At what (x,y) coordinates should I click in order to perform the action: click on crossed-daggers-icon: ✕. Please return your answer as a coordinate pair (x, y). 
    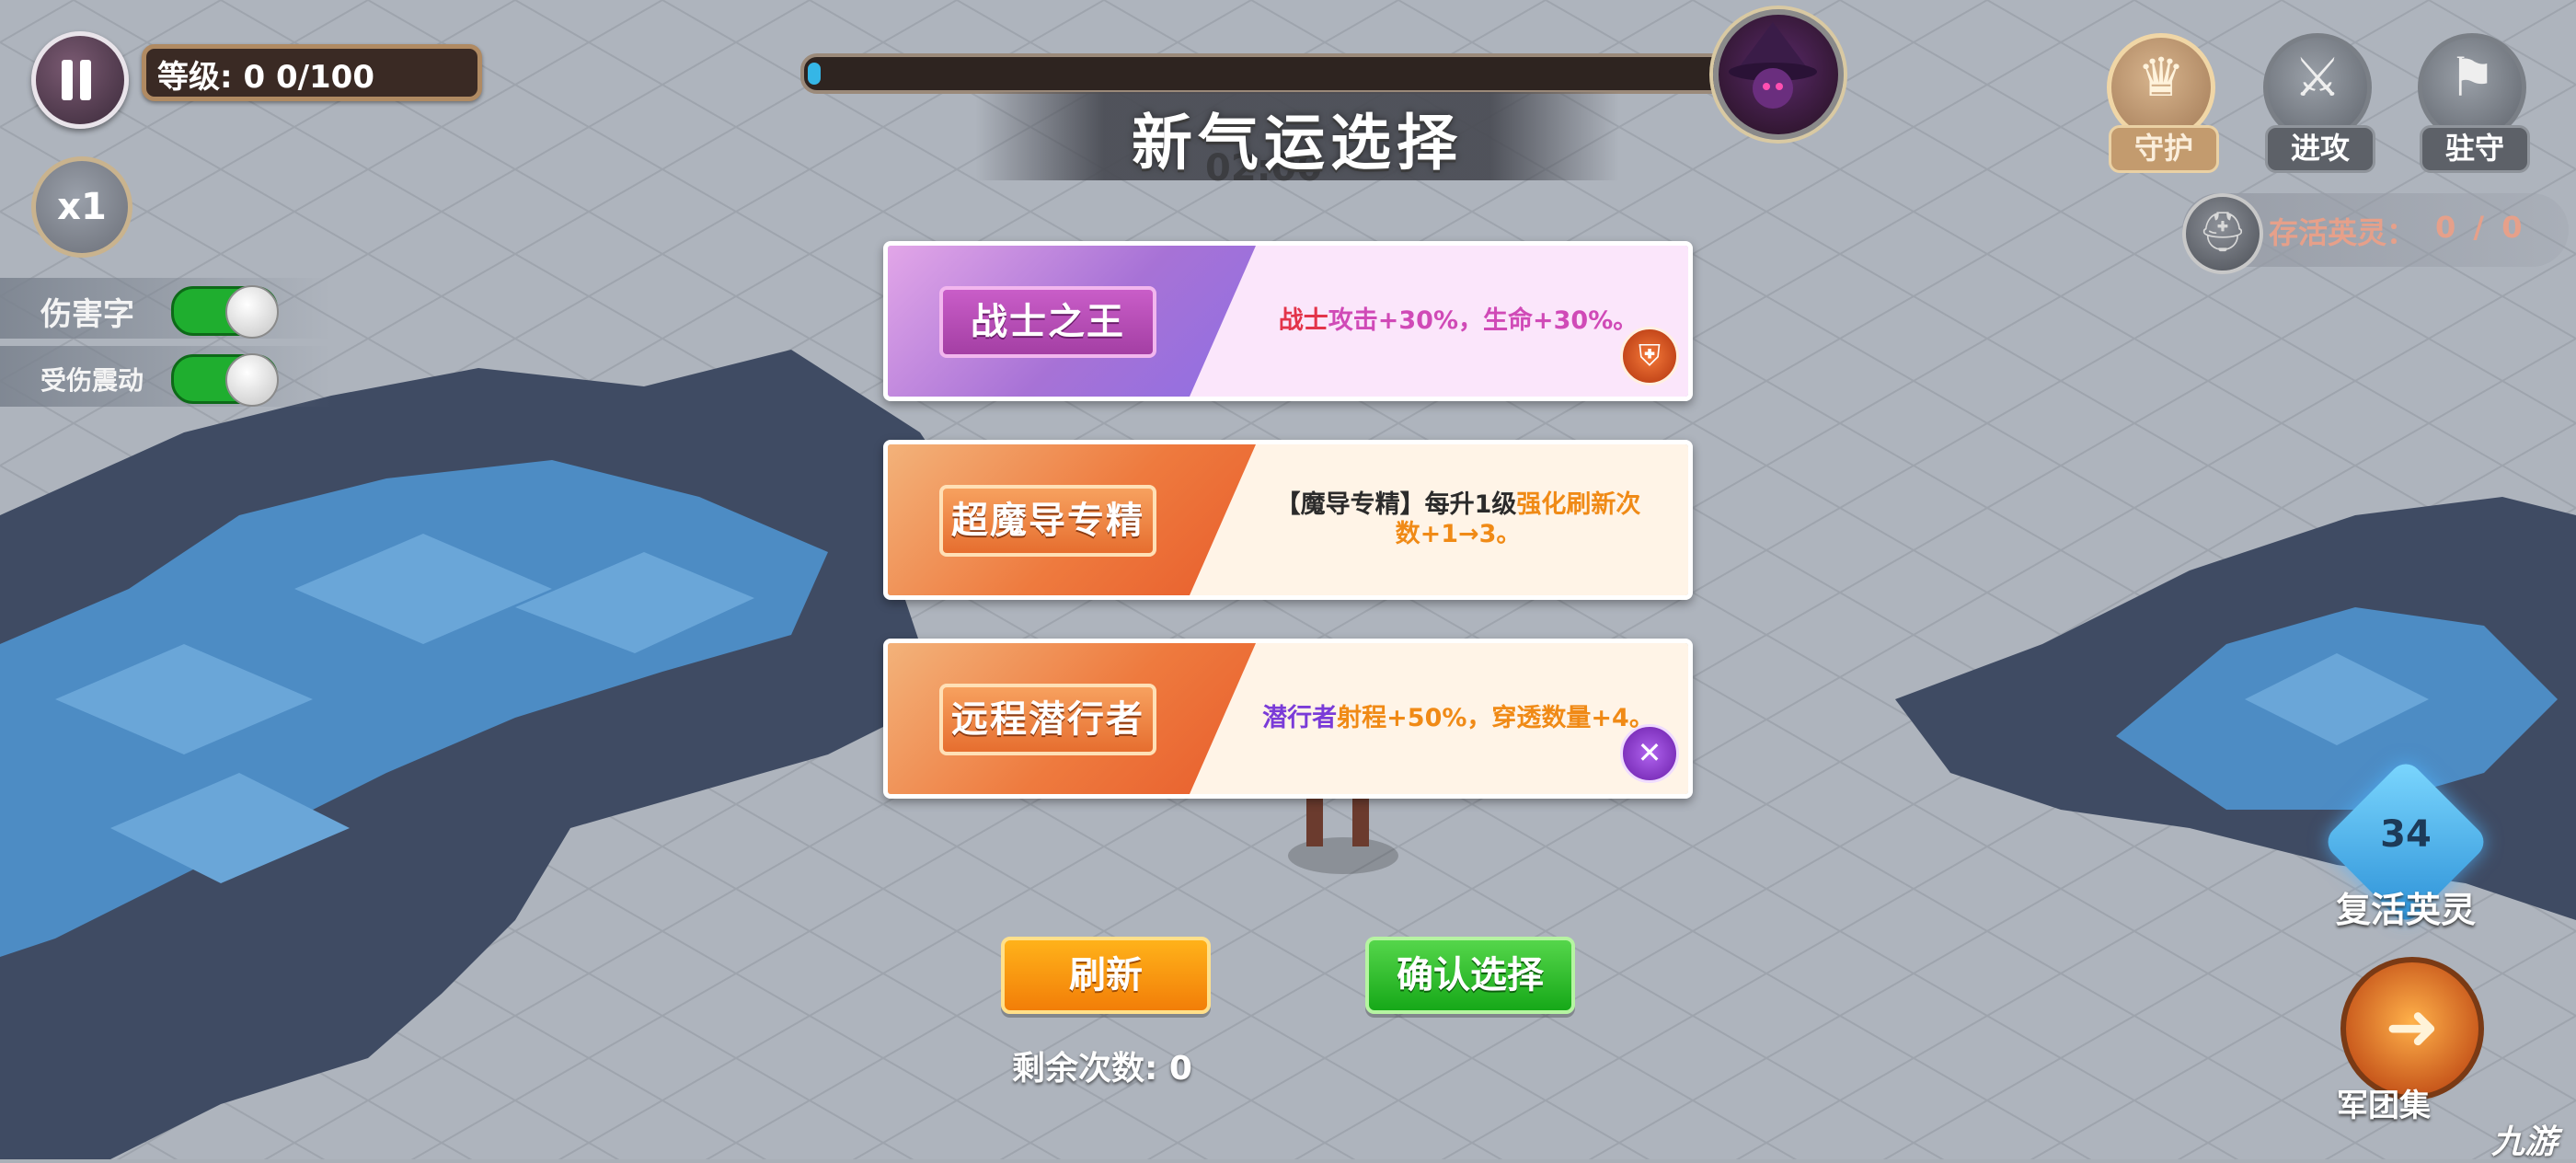
    Looking at the image, I should click on (1649, 753).